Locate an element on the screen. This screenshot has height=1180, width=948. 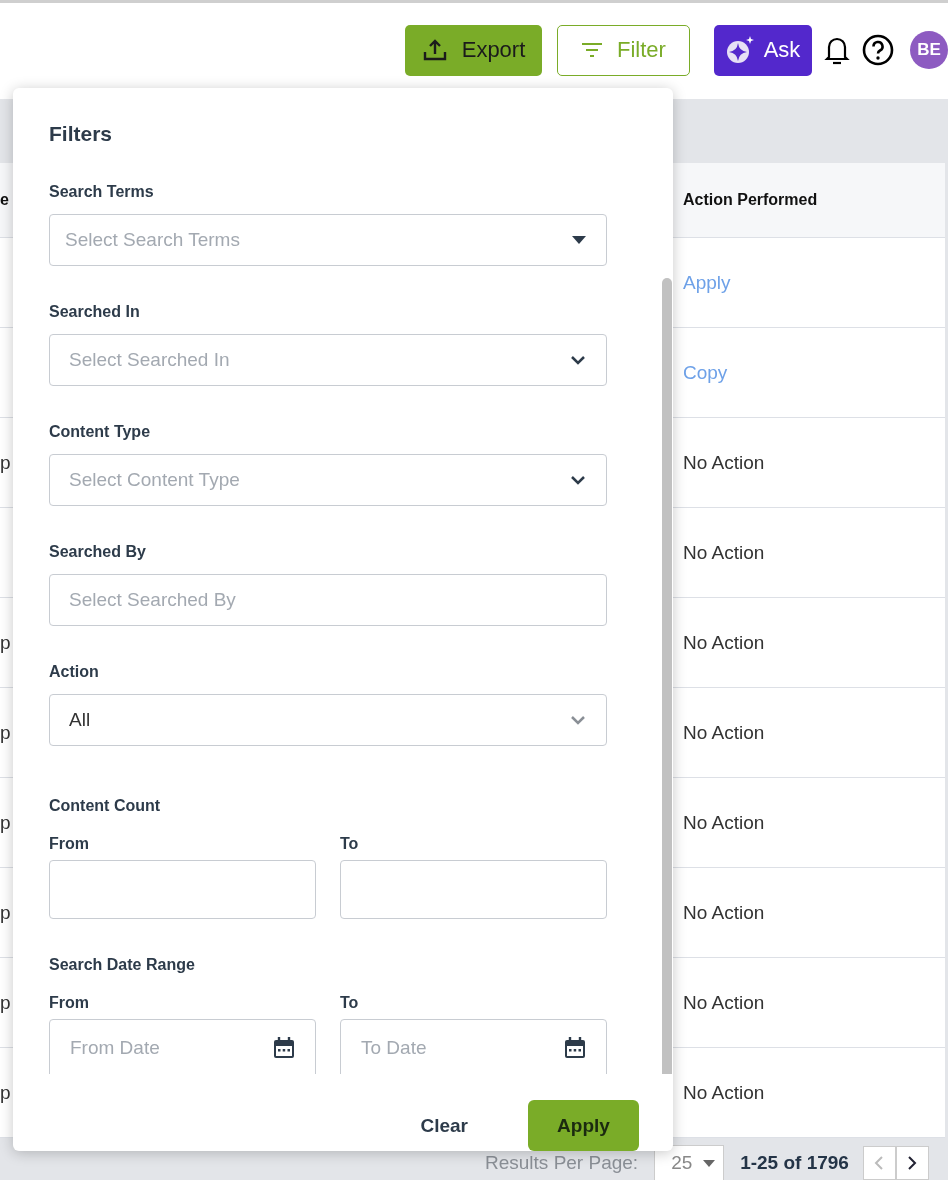
sparkle-icon is located at coordinates (740, 50).